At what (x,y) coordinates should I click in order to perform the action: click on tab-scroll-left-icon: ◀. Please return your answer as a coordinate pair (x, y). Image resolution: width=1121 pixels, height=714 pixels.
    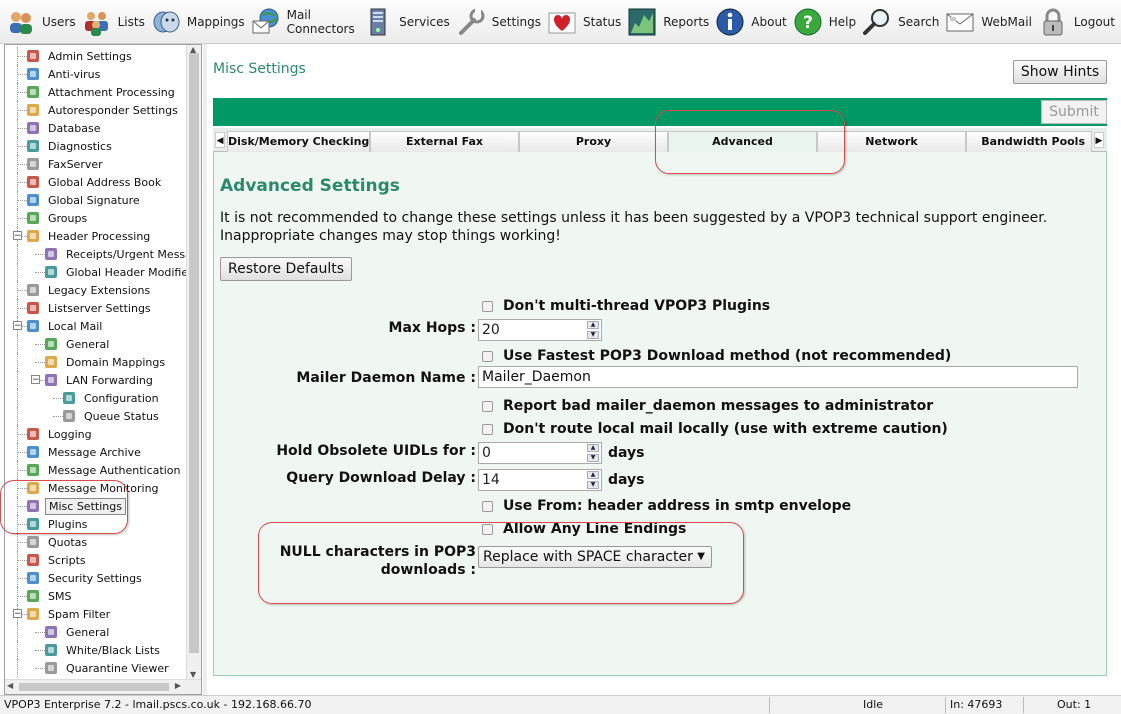
    Looking at the image, I should click on (220, 140).